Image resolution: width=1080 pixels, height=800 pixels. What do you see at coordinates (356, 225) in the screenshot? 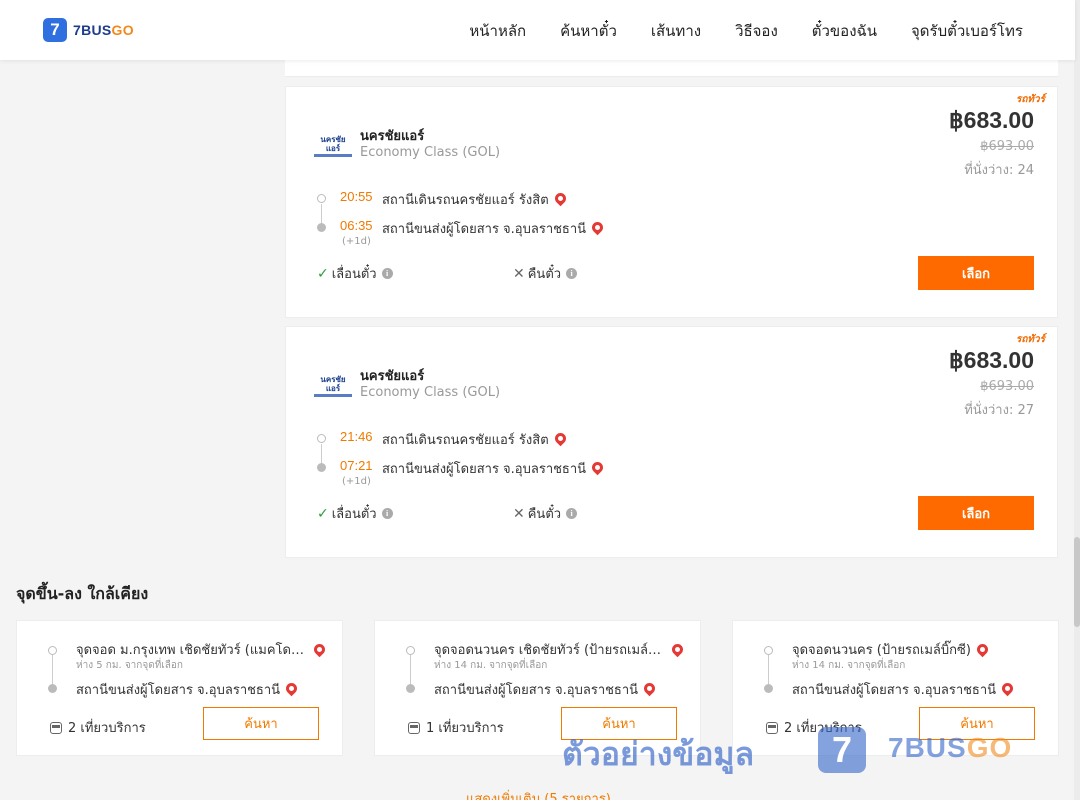
I see `arrival-time: 06:35` at bounding box center [356, 225].